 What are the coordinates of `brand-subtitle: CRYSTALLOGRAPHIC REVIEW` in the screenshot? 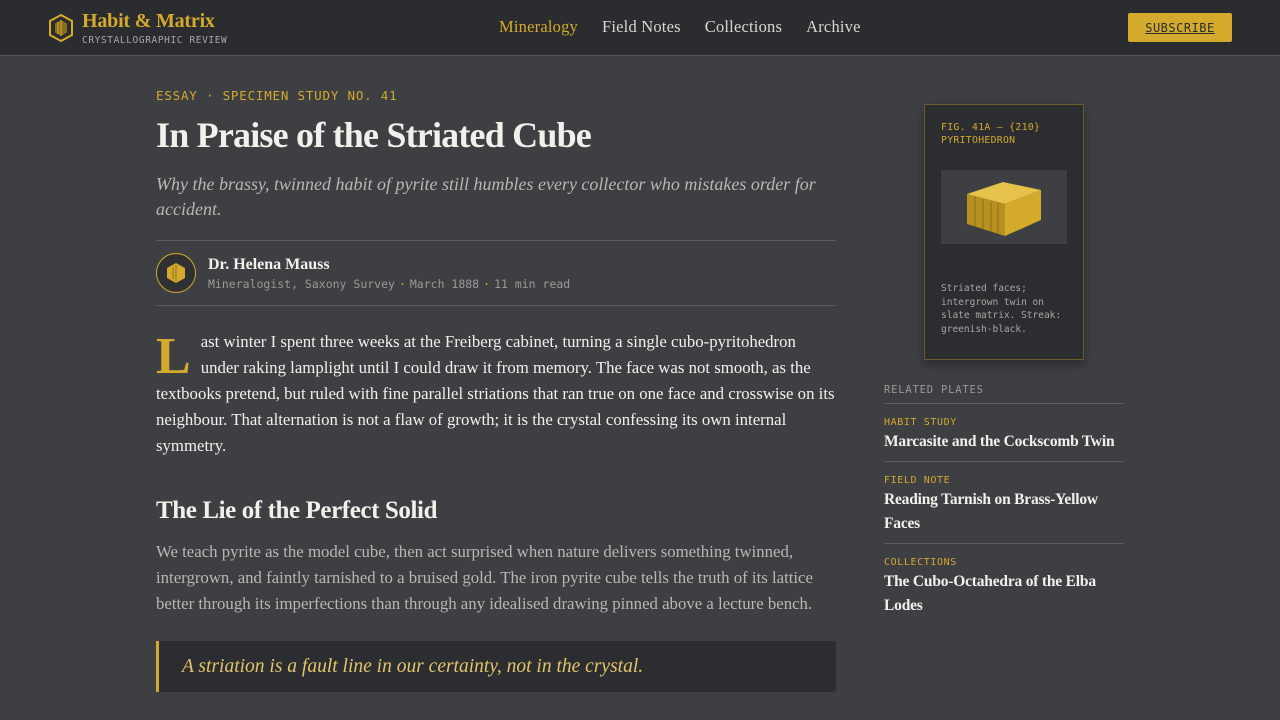 It's located at (155, 40).